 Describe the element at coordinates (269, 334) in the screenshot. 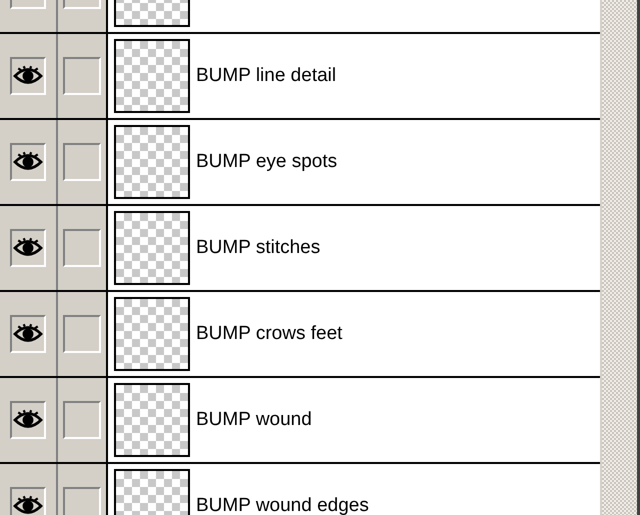

I see `layer-name: BUMP crows feet` at that location.